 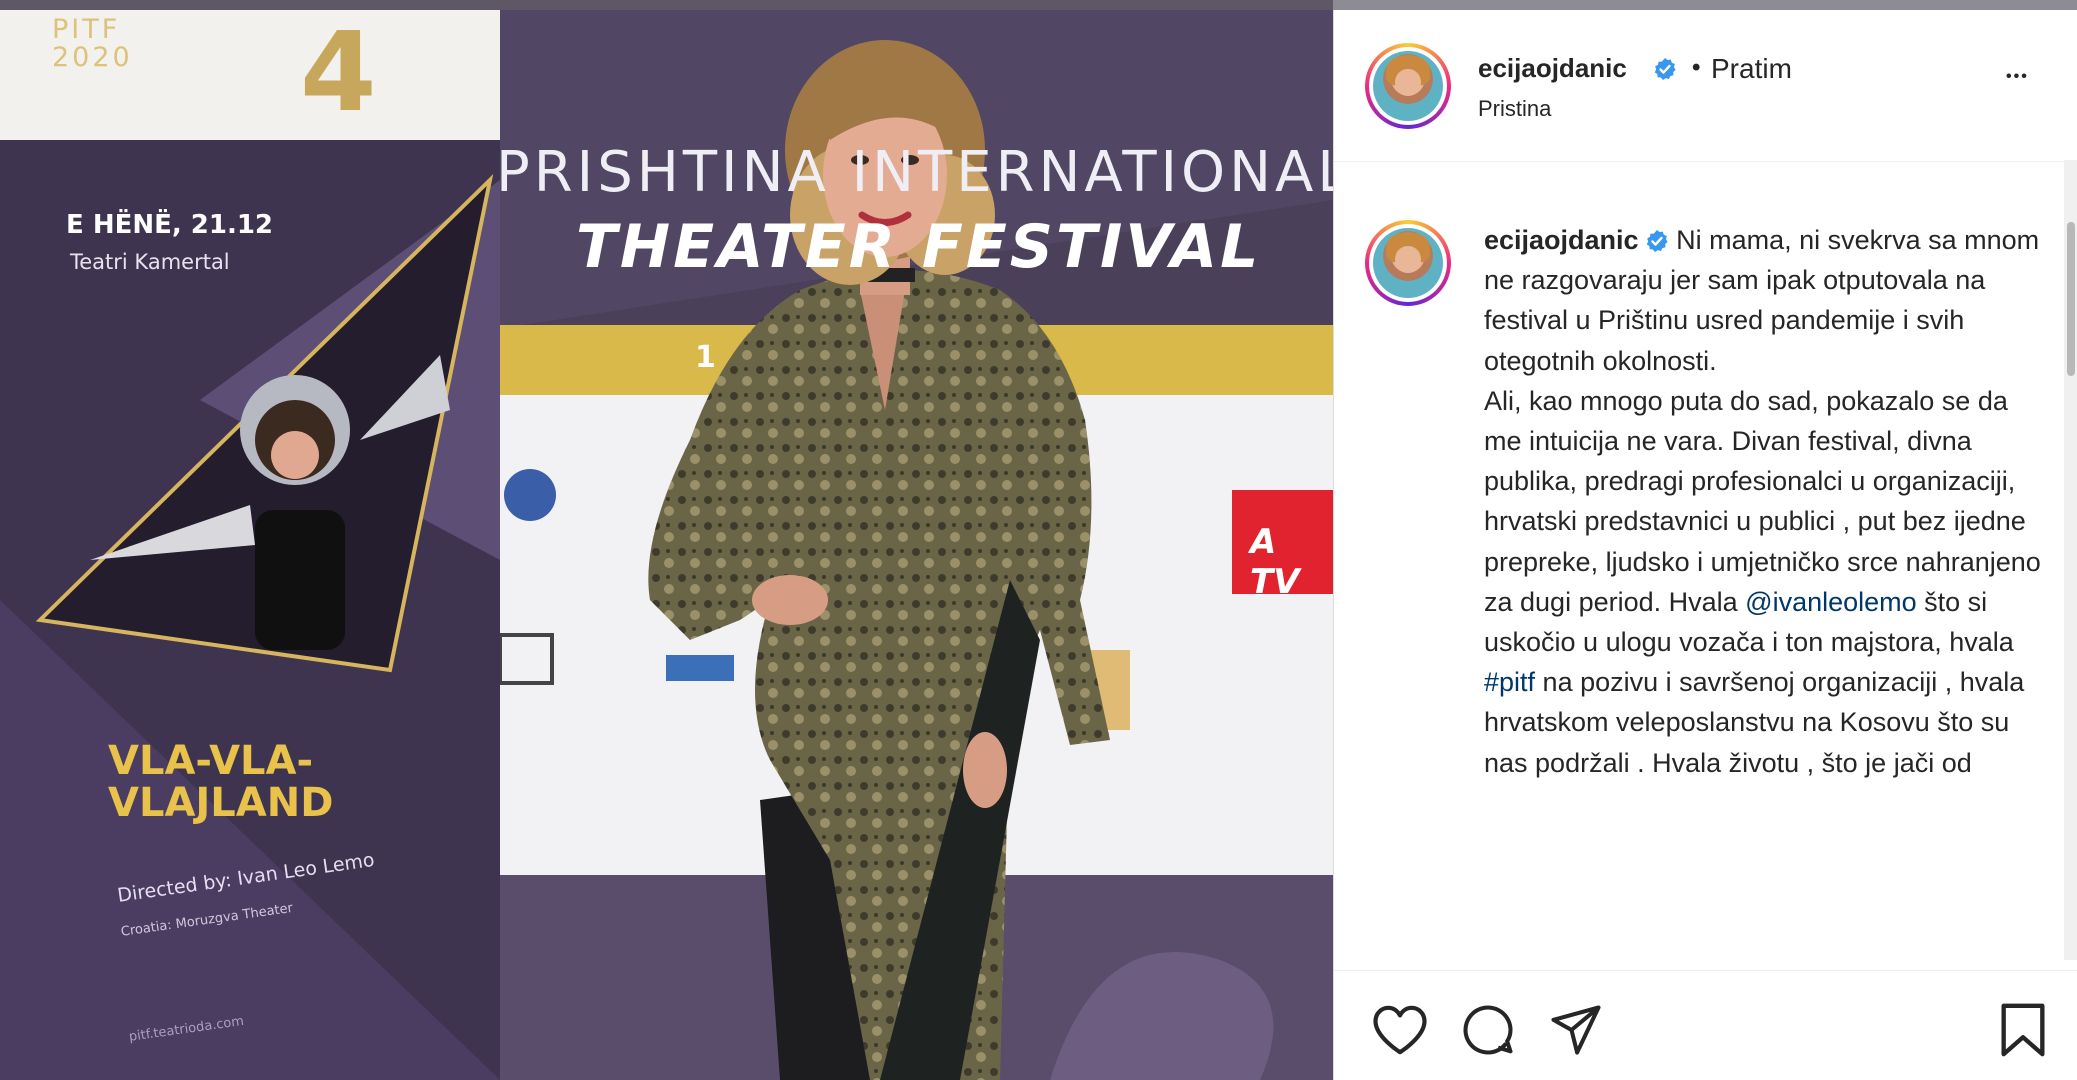 What do you see at coordinates (211, 761) in the screenshot?
I see `play-title-line1: VLA-VLA-` at bounding box center [211, 761].